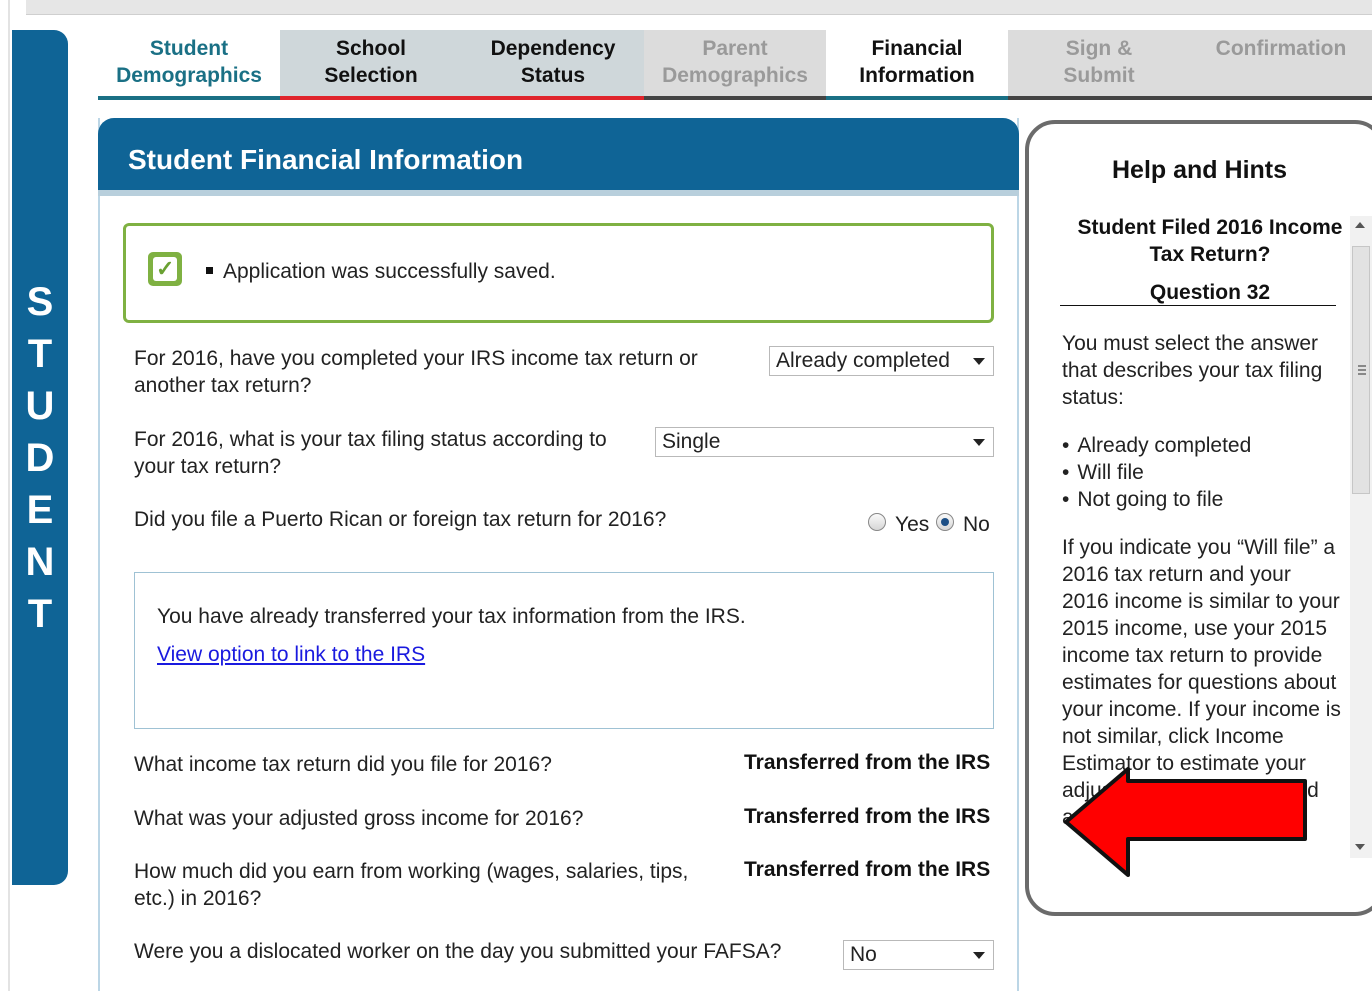  I want to click on help-option: Will file, so click(1156, 472).